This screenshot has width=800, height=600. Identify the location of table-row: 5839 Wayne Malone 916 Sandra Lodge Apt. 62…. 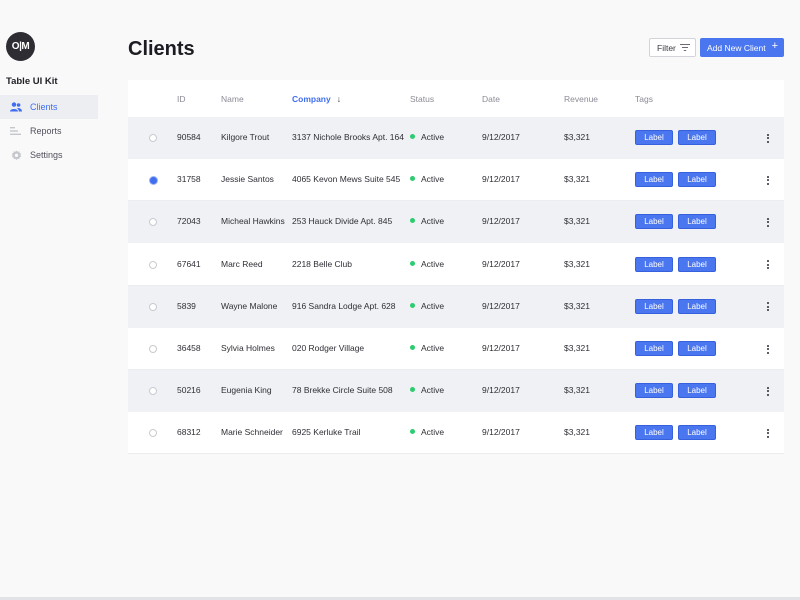
(456, 306).